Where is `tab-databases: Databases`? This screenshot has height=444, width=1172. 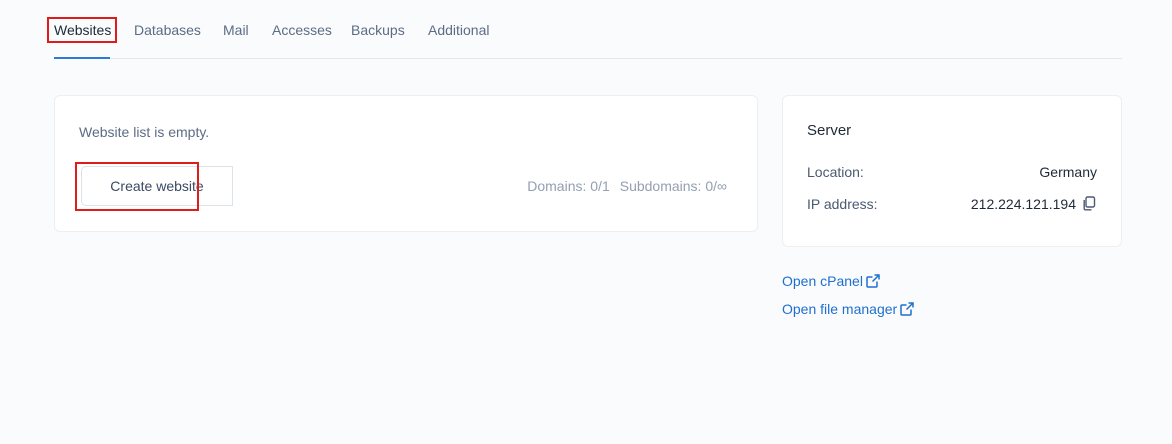 tab-databases: Databases is located at coordinates (167, 30).